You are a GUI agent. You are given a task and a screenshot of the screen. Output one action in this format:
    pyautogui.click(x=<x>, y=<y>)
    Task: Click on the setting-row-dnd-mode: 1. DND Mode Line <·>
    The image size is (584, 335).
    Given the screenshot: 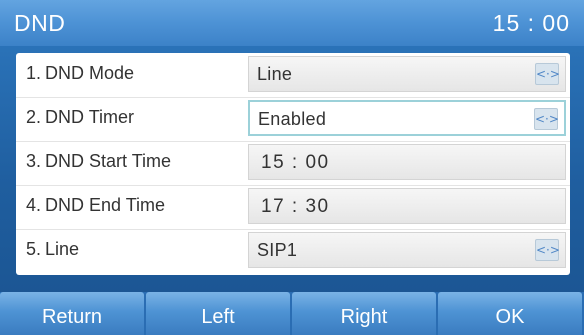 What is the action you would take?
    pyautogui.click(x=293, y=75)
    